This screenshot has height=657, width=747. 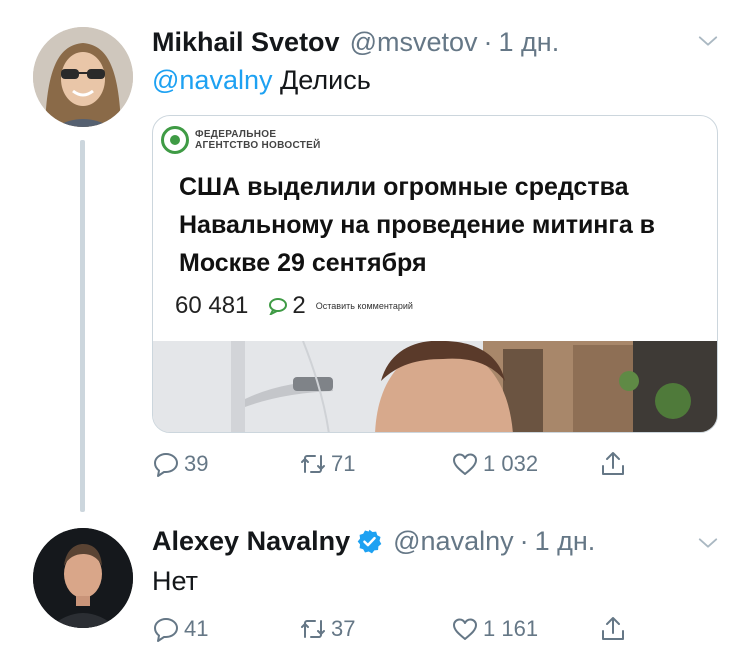 What do you see at coordinates (251, 541) in the screenshot?
I see `author-name: Alexey Navalny` at bounding box center [251, 541].